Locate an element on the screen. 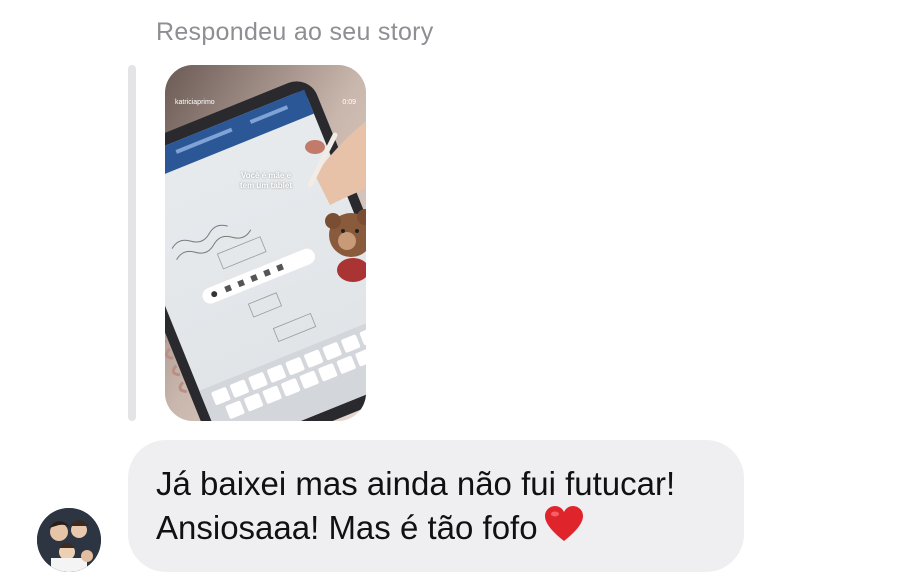 The height and width of the screenshot is (581, 900). sender-avatar is located at coordinates (69, 540).